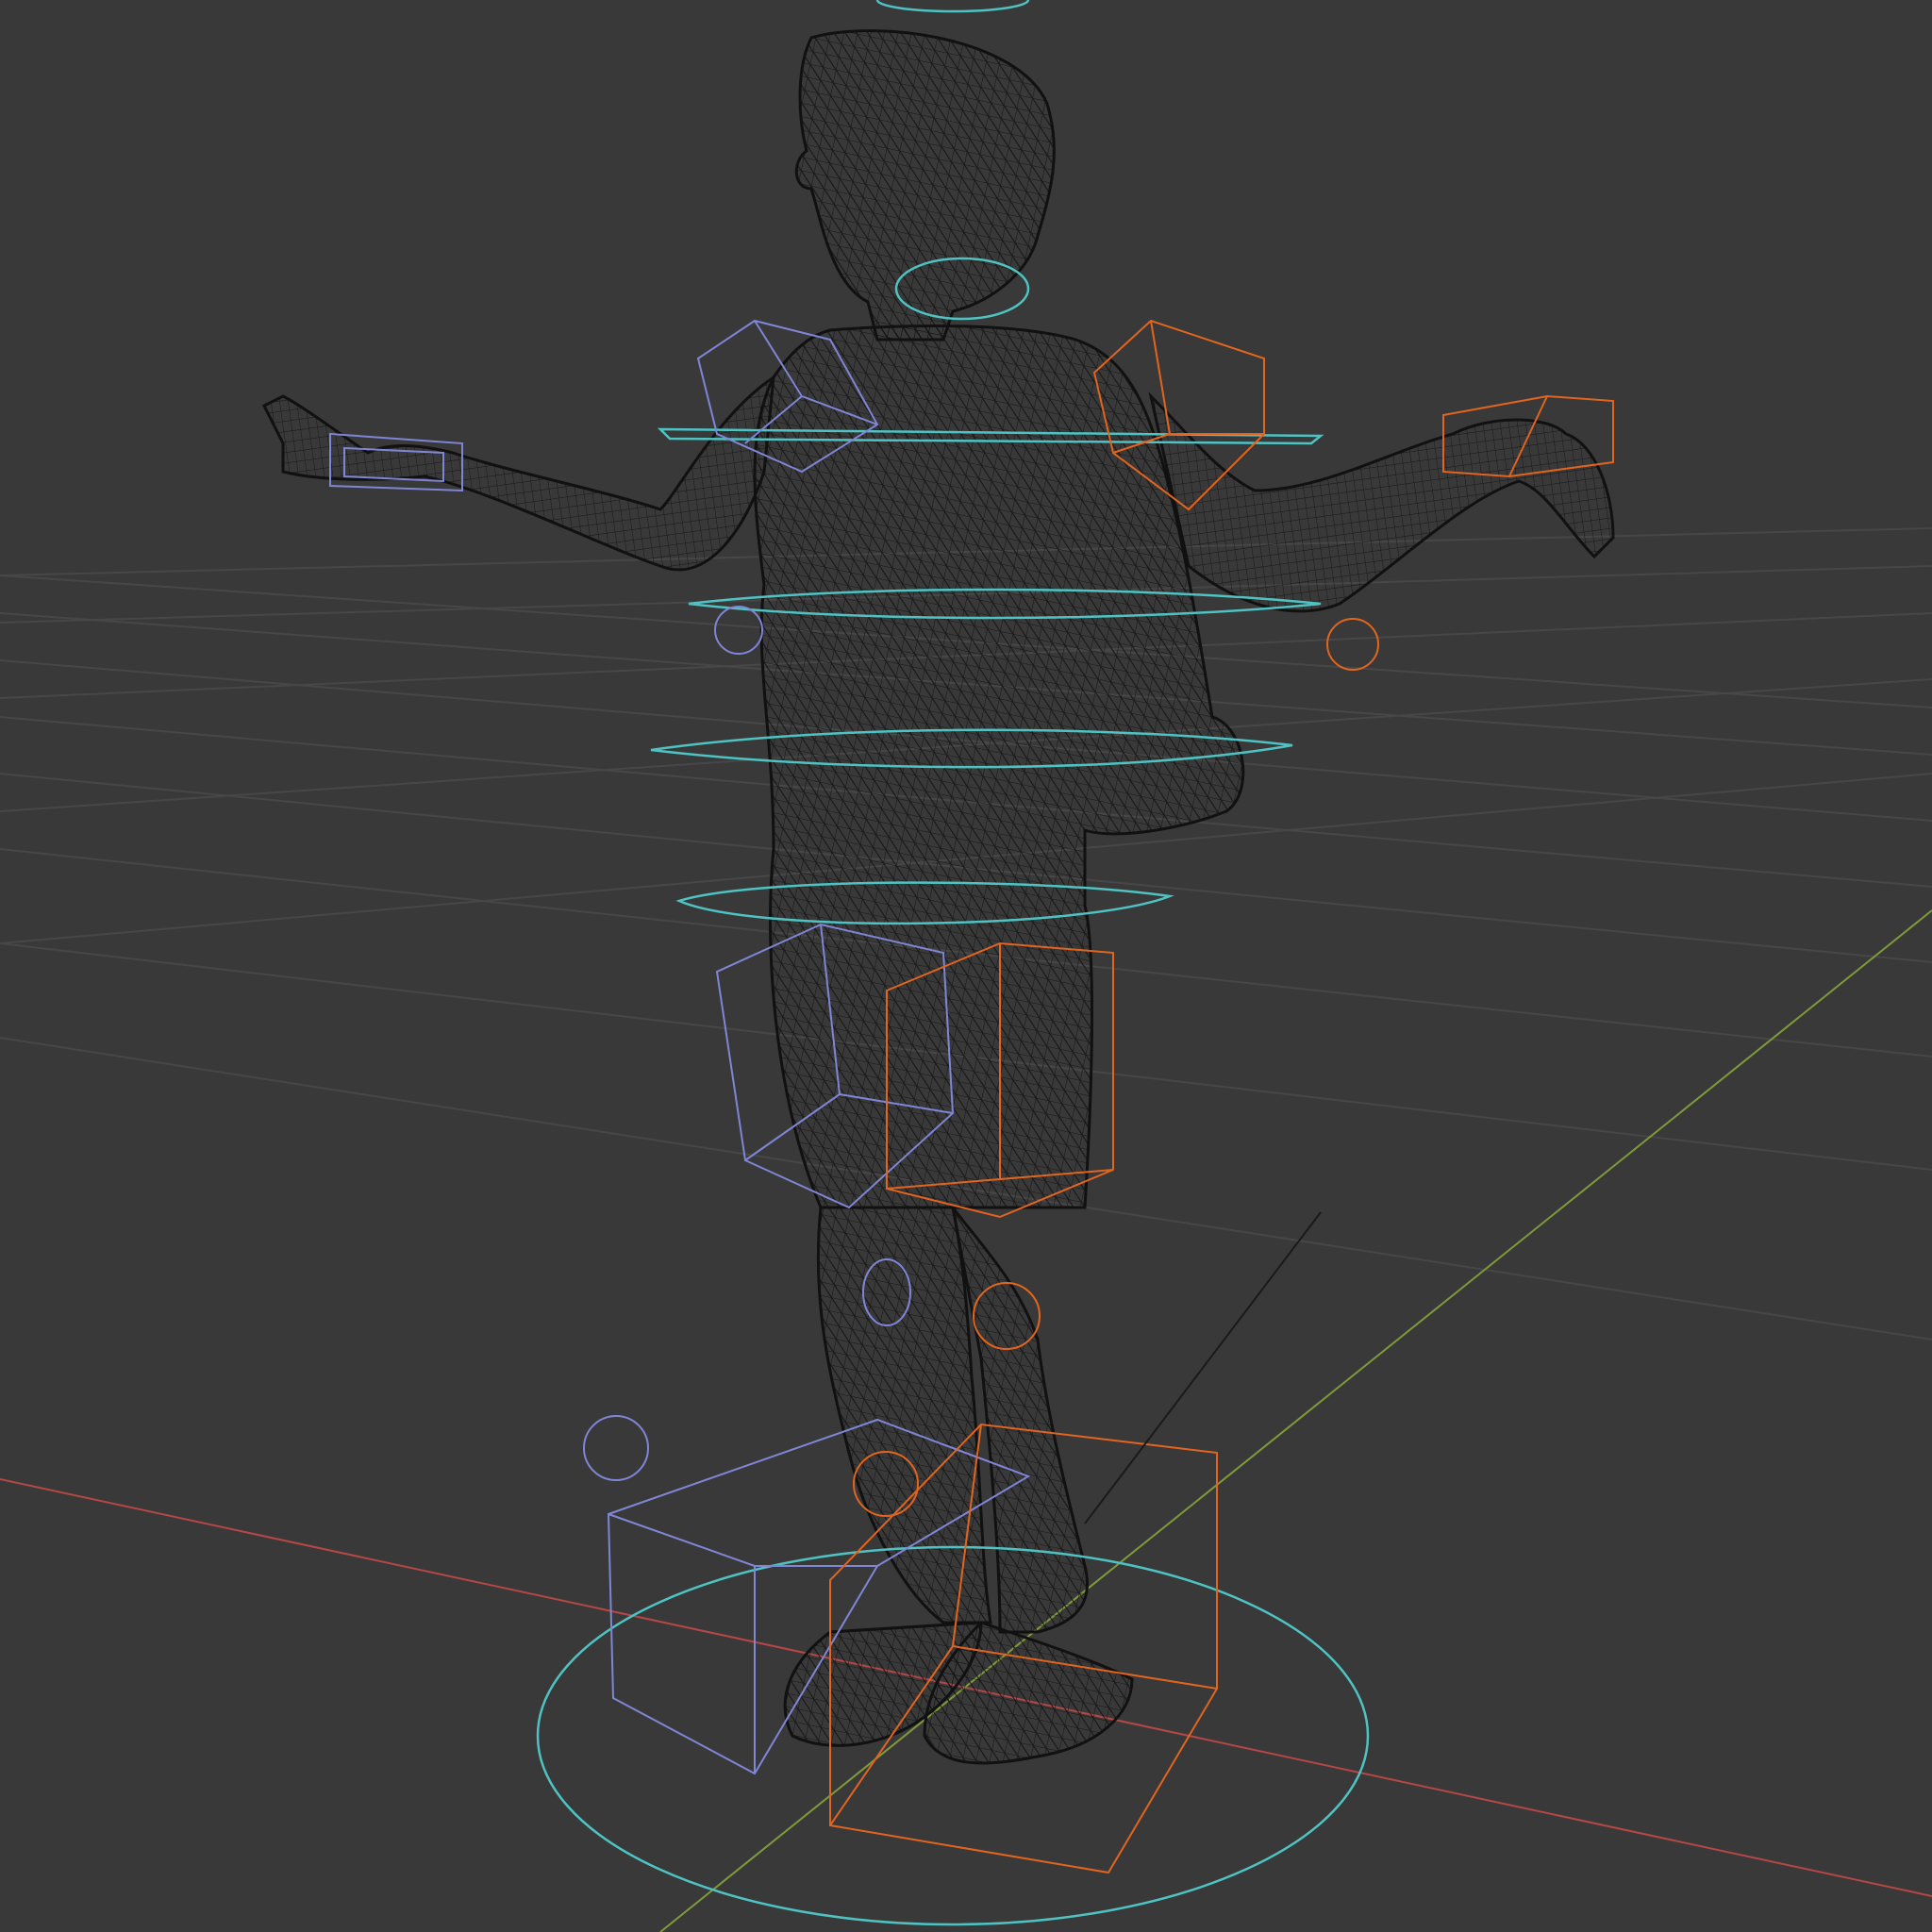  What do you see at coordinates (616, 1448) in the screenshot?
I see `left-ankle-rotation-control` at bounding box center [616, 1448].